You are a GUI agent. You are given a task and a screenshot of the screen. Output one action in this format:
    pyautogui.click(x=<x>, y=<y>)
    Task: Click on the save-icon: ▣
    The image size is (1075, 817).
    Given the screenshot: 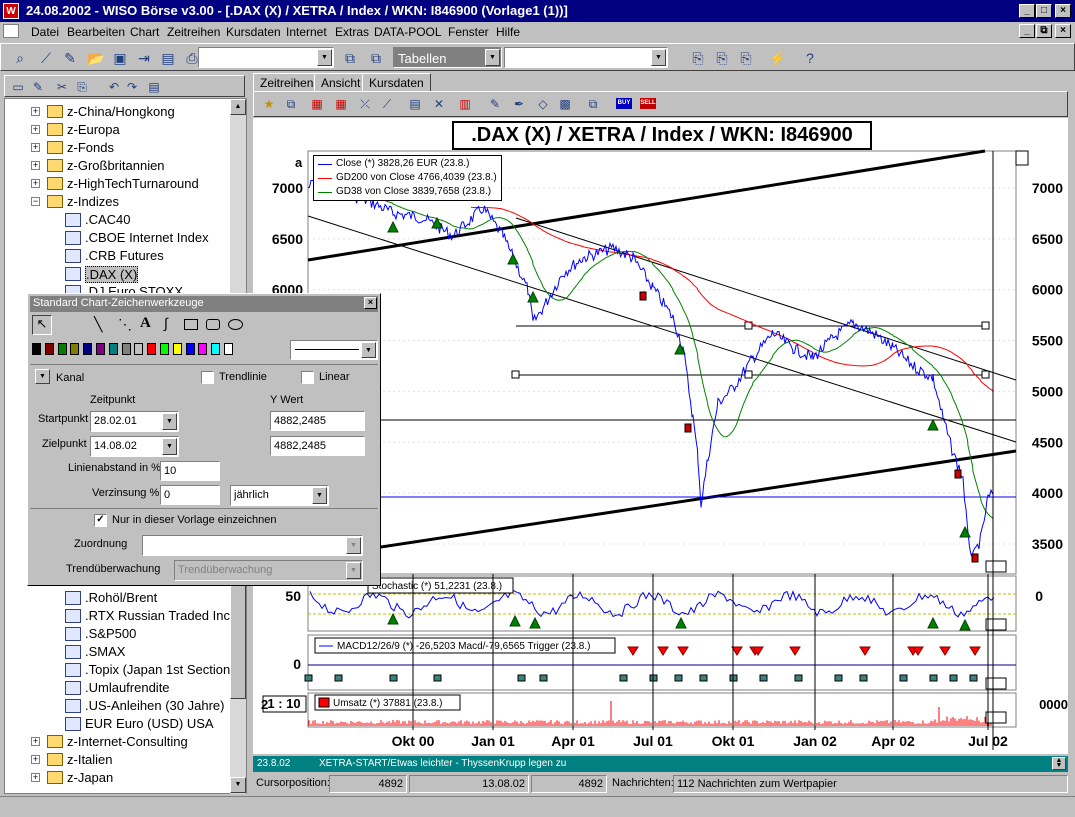 What is the action you would take?
    pyautogui.click(x=120, y=58)
    